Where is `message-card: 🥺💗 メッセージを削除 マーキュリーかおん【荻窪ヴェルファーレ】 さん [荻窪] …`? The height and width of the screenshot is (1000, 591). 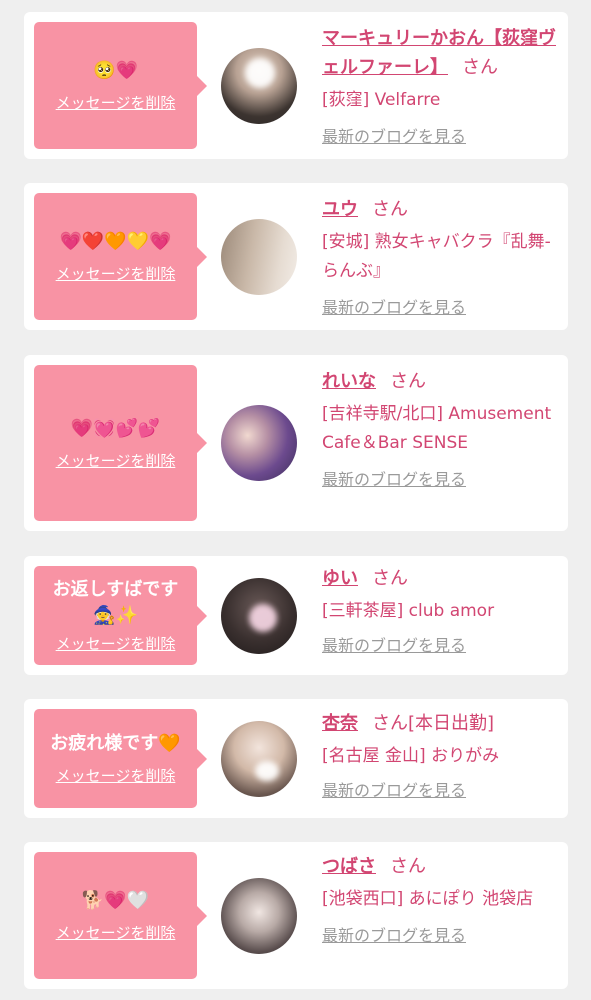
message-card: 🥺💗 メッセージを削除 マーキュリーかおん【荻窪ヴェルファーレ】 さん [荻窪] … is located at coordinates (296, 85).